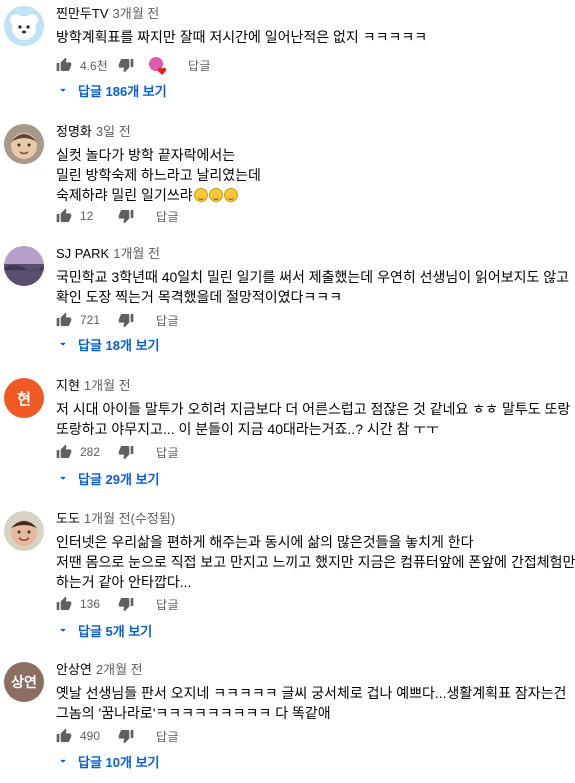 Image resolution: width=575 pixels, height=783 pixels. I want to click on comment-line: 또랑하고 야무지고... 이 분들이 지금 40대라는거죠..? 시간 참 ㅜㅜ, so click(248, 429).